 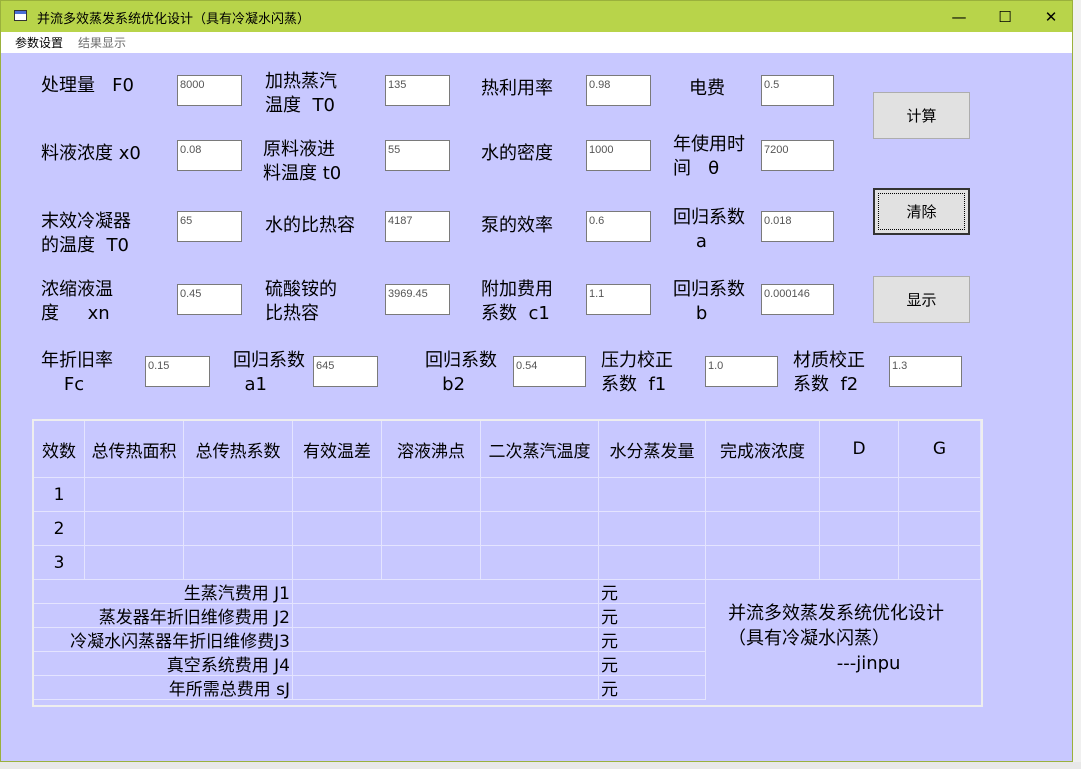 I want to click on grid-header-cell: 总传热系数, so click(x=238, y=449).